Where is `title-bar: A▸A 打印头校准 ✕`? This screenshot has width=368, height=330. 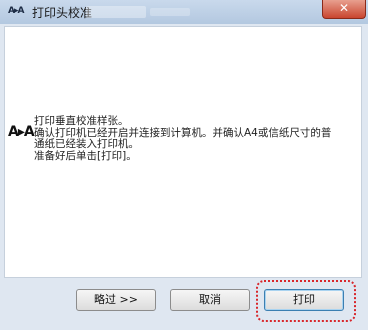
title-bar: A▸A 打印头校准 ✕ is located at coordinates (184, 12).